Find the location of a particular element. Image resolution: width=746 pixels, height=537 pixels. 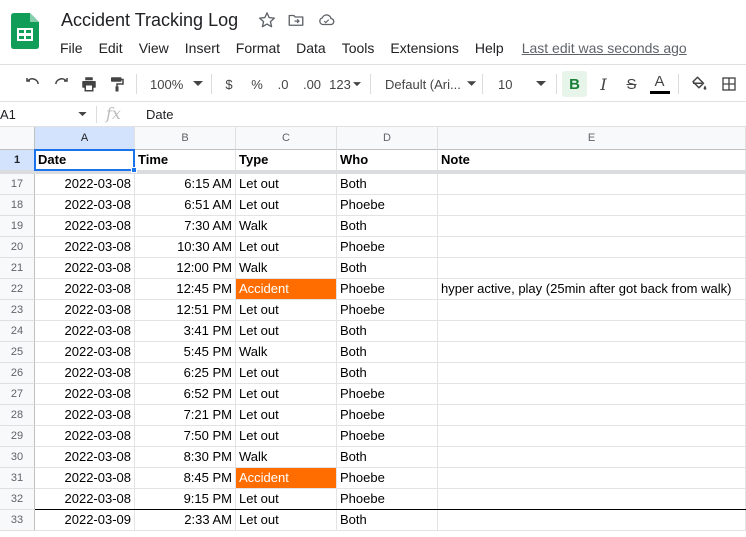

print-icon is located at coordinates (89, 84).